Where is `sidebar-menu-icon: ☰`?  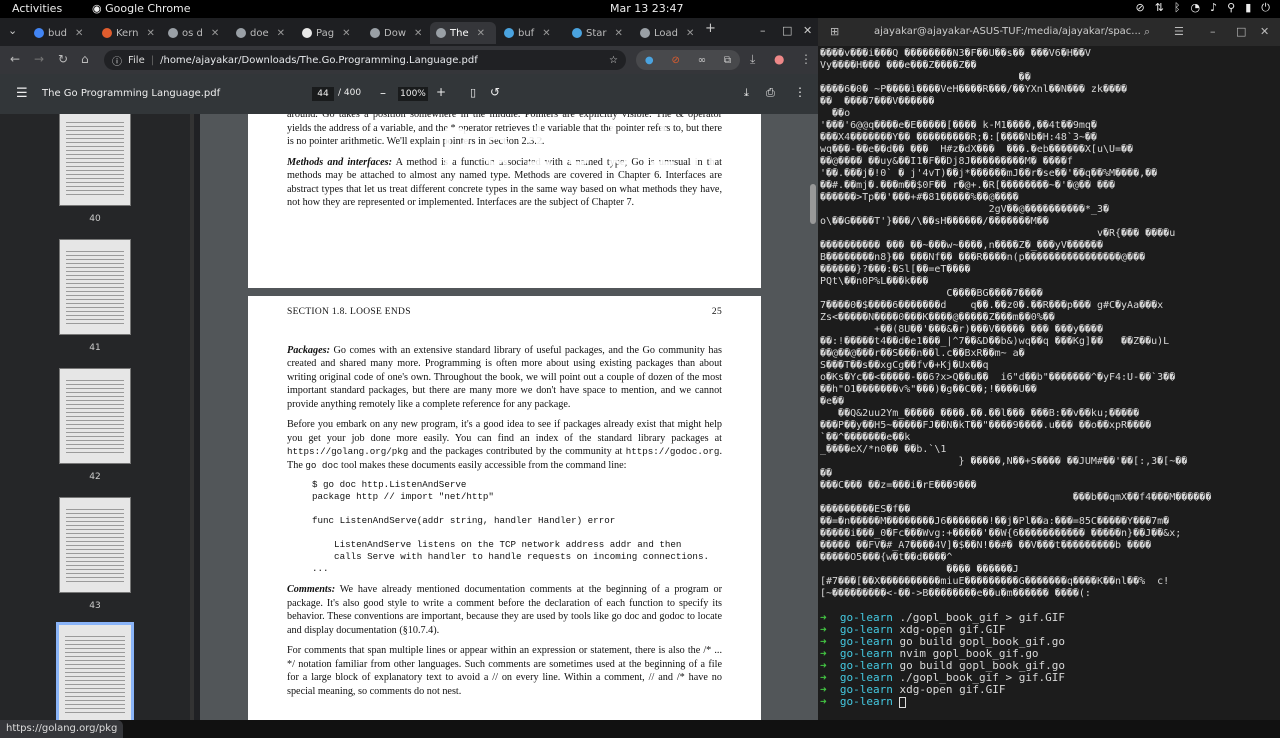
sidebar-menu-icon: ☰ is located at coordinates (22, 93).